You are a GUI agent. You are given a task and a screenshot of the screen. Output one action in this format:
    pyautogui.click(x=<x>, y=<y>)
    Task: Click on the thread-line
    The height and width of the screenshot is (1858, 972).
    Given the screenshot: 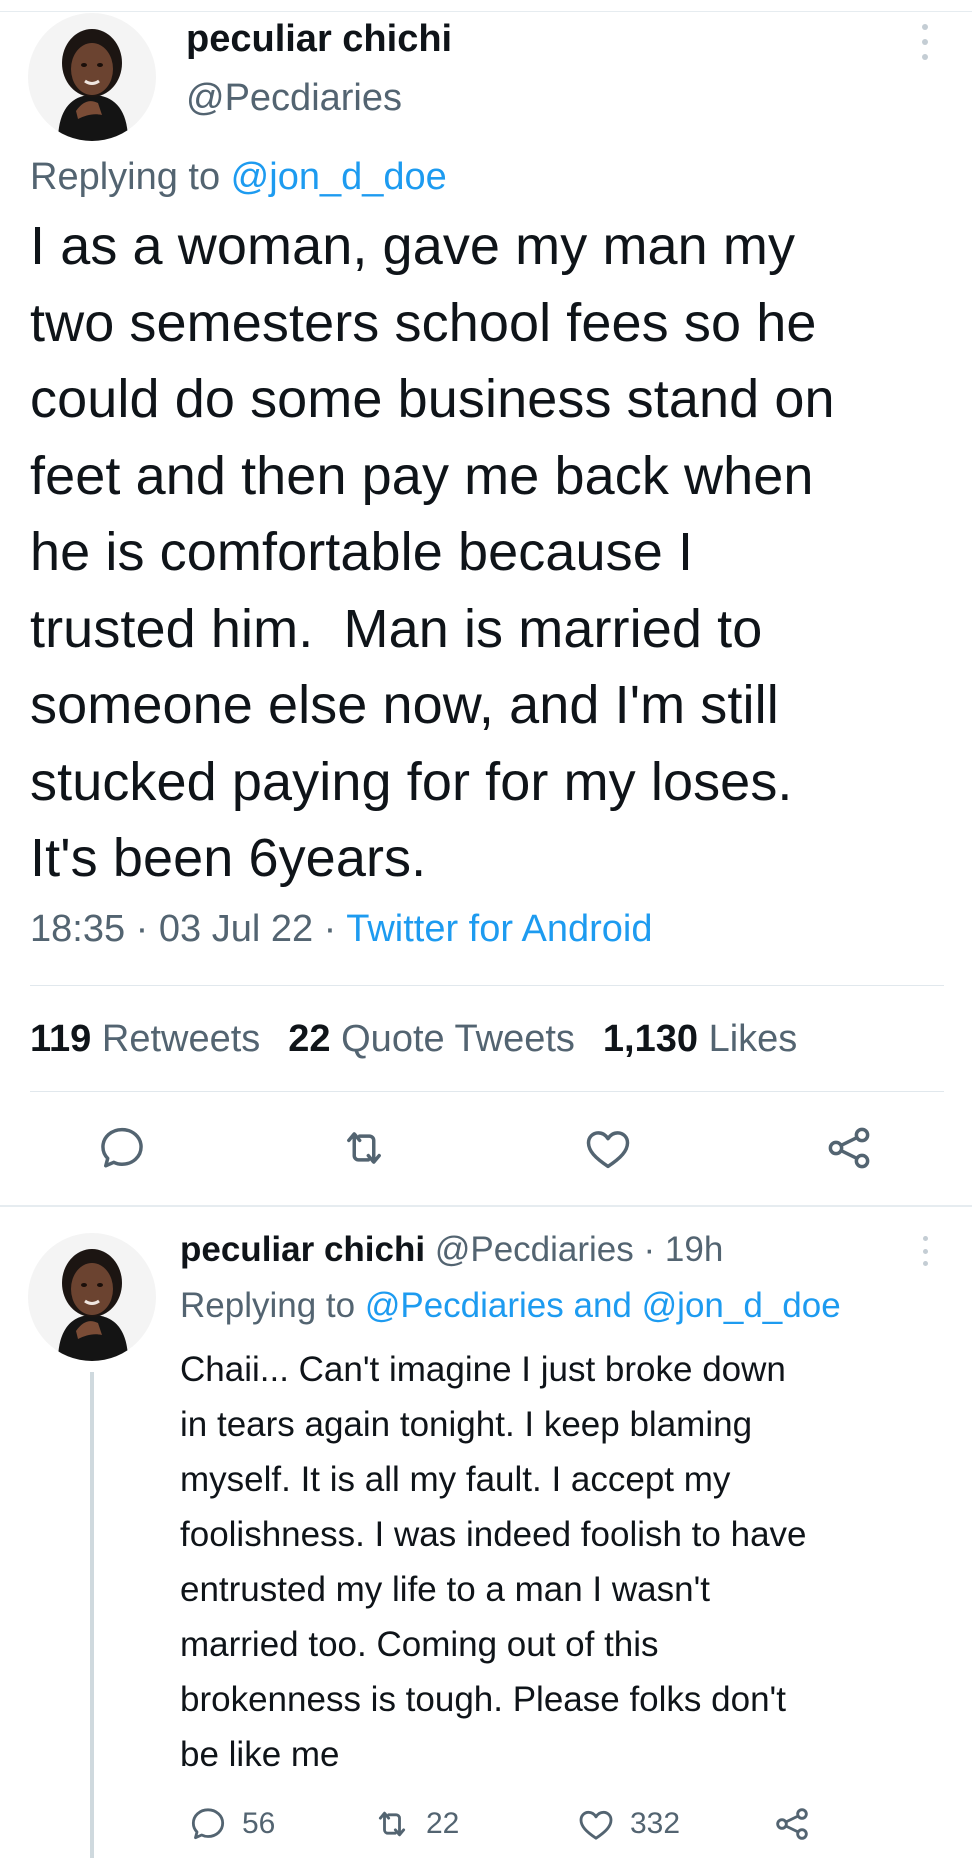 What is the action you would take?
    pyautogui.click(x=92, y=1615)
    